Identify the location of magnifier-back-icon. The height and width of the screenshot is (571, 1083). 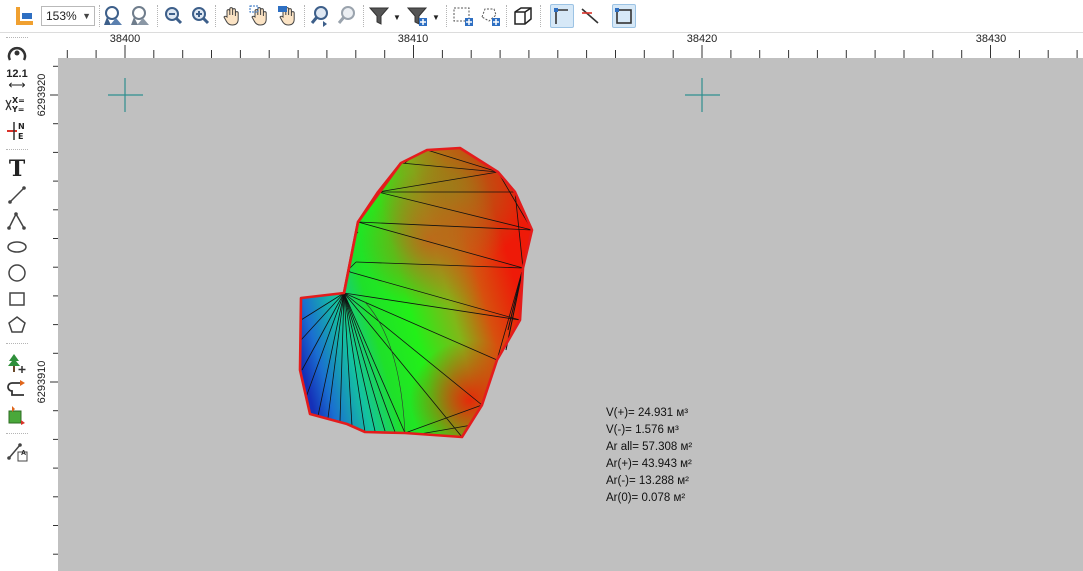
(319, 16).